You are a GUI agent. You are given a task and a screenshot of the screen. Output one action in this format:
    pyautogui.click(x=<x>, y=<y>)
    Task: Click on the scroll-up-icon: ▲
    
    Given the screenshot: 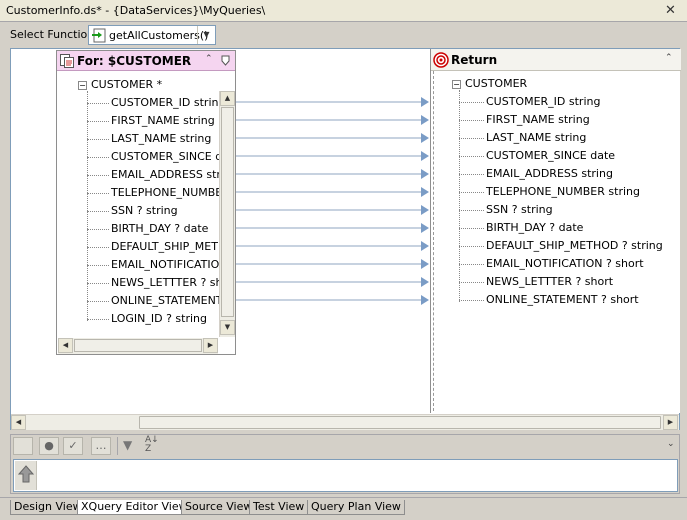 What is the action you would take?
    pyautogui.click(x=227, y=98)
    